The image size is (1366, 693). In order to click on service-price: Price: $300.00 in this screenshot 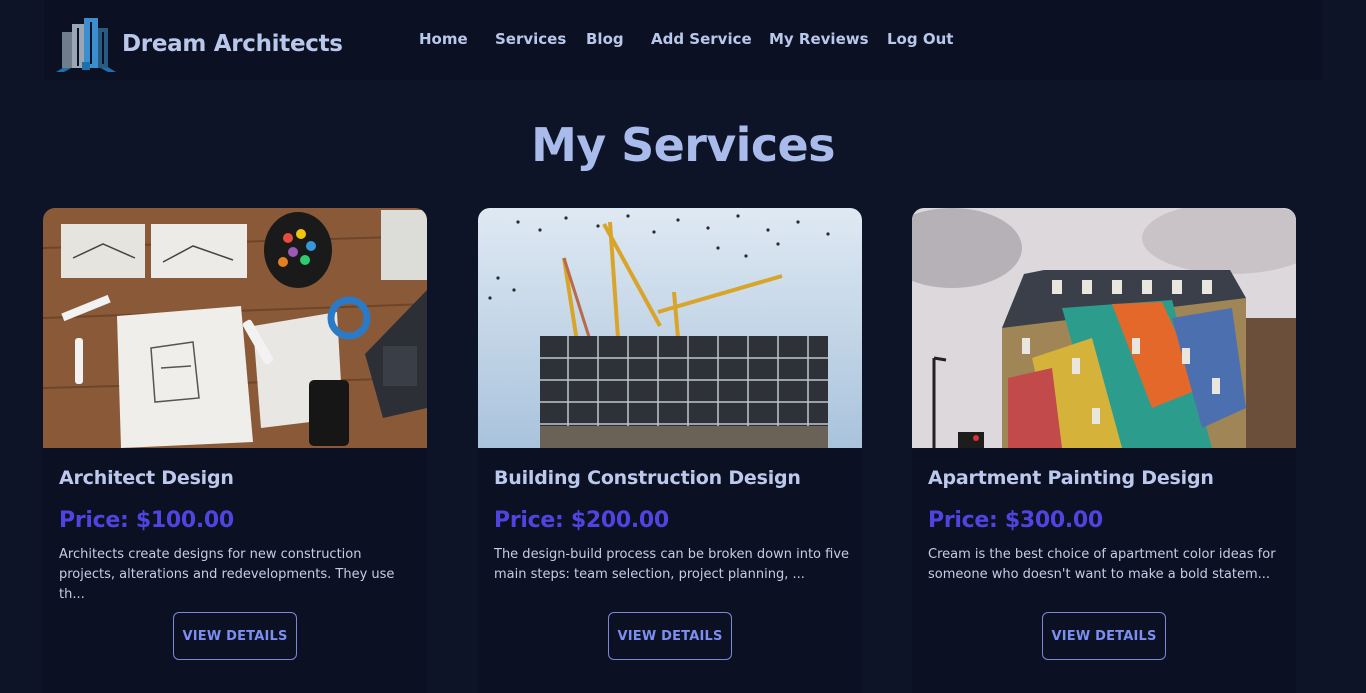, I will do `click(1015, 520)`.